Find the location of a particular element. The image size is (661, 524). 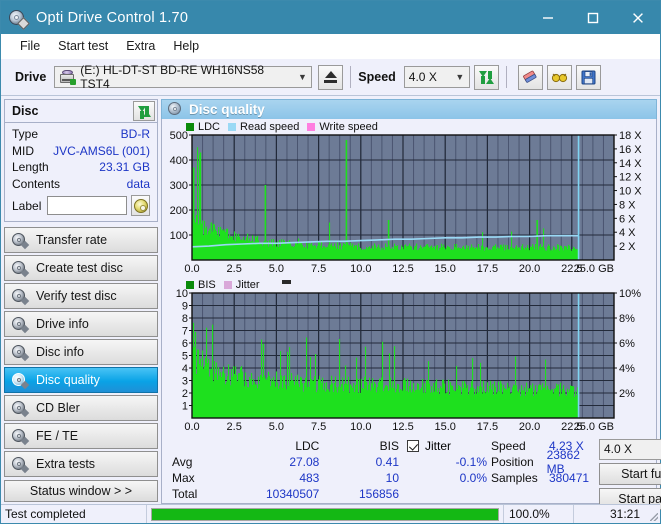

stats-total-ldc: 10340507 is located at coordinates (292, 493).